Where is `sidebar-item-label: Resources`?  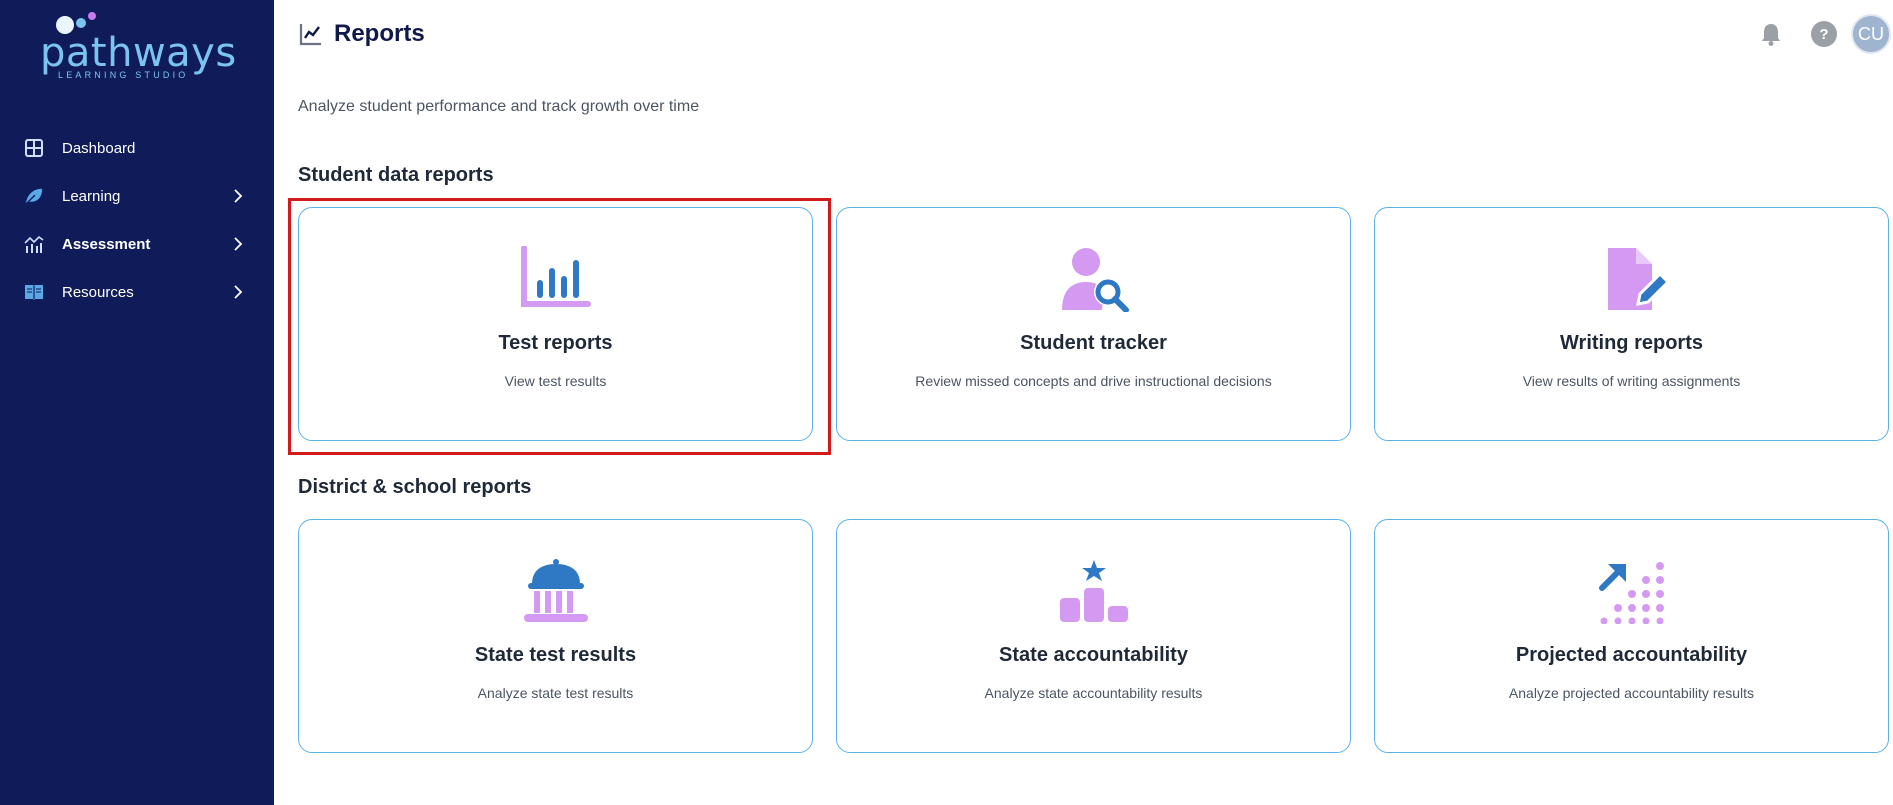 sidebar-item-label: Resources is located at coordinates (98, 292).